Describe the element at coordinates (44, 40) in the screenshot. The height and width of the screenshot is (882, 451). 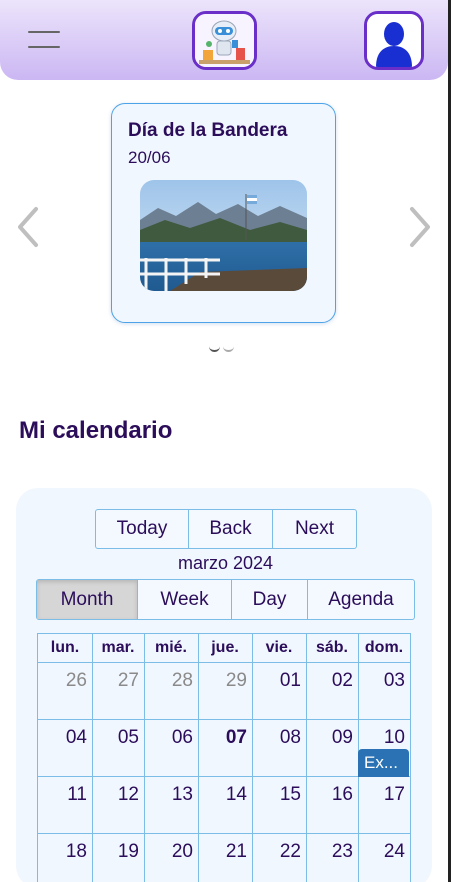
I see `hamburger-menu-icon` at that location.